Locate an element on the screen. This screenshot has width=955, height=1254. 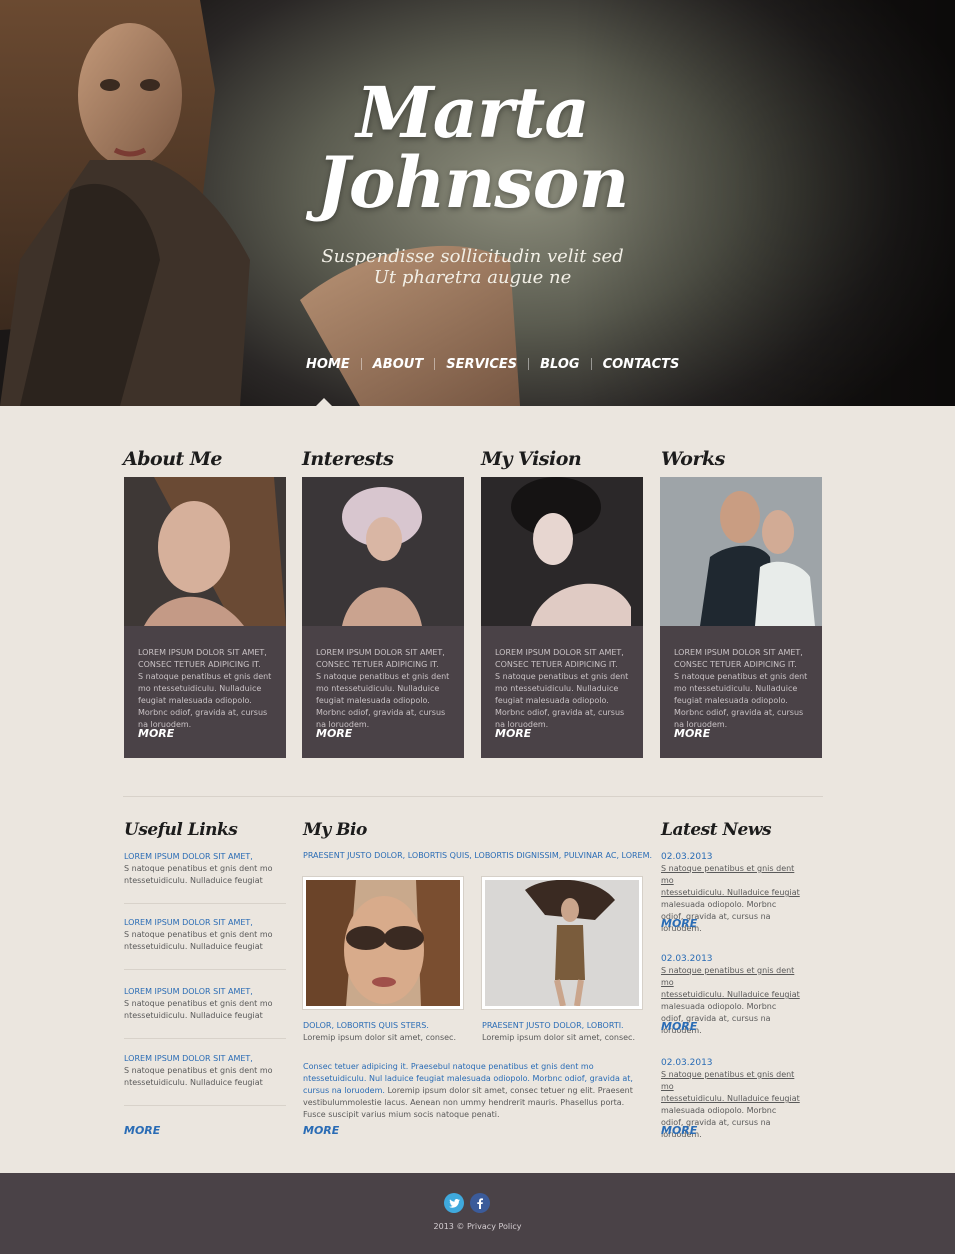
twitter-bird-glyph is located at coordinates (454, 1203).